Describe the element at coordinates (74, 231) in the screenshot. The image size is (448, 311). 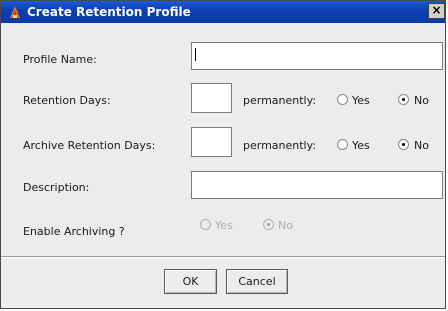
I see `enable-archiving-label: Enable Archiving ?` at that location.